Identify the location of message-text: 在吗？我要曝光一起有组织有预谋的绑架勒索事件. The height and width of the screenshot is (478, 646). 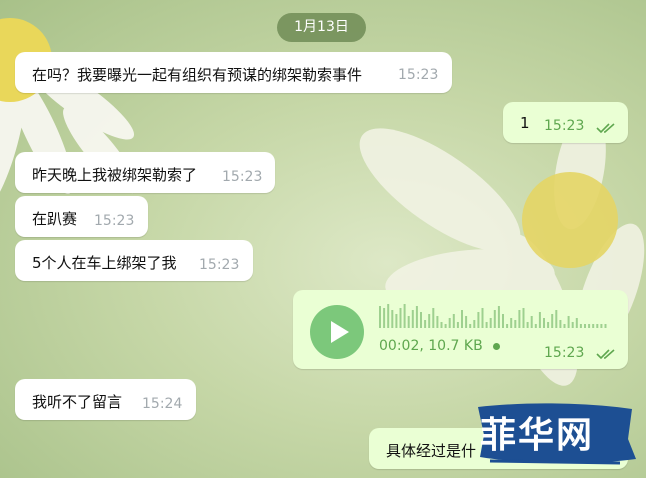
(197, 75).